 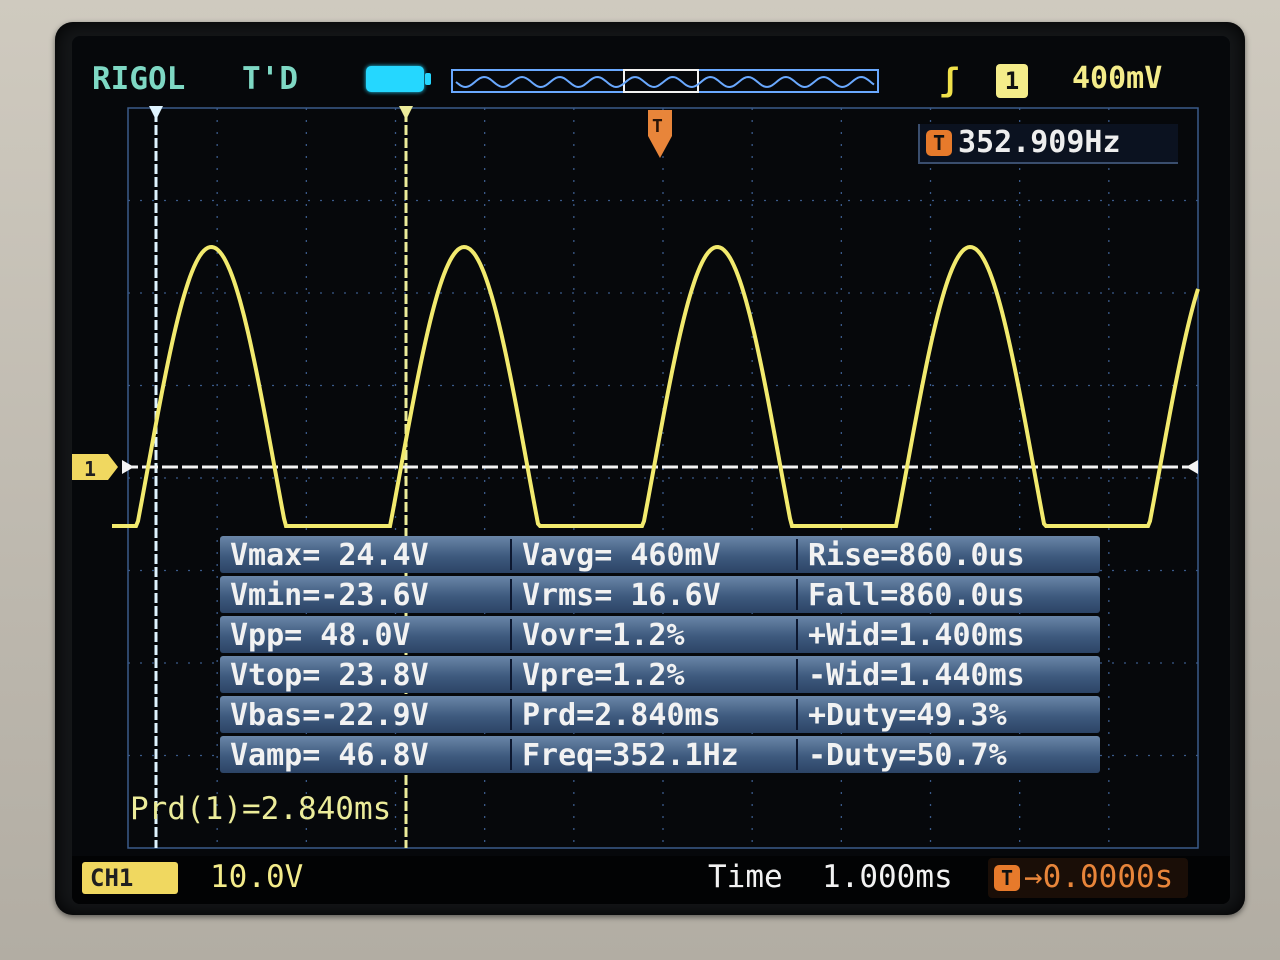 What do you see at coordinates (950, 80) in the screenshot?
I see `trigger-slope-icon: ʃ` at bounding box center [950, 80].